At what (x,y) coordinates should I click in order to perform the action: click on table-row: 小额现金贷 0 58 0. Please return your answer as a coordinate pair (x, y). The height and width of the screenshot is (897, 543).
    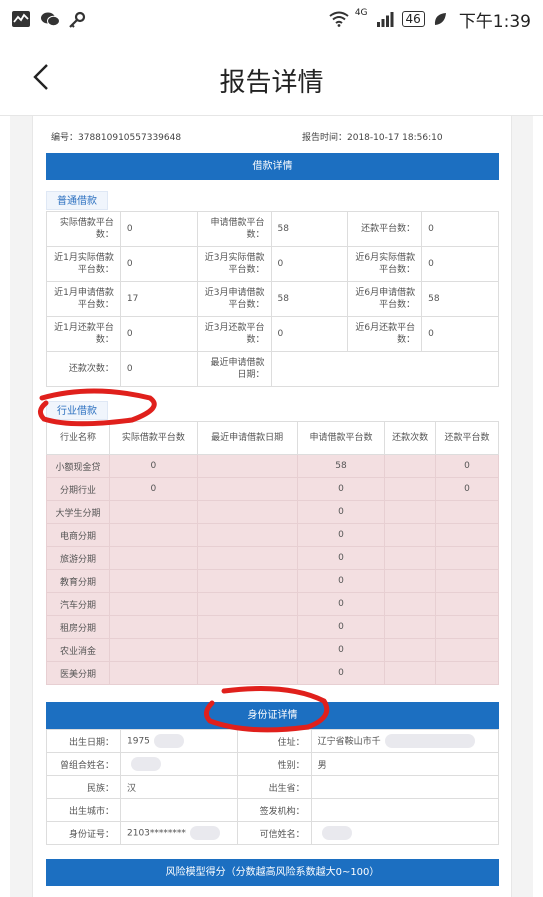
    Looking at the image, I should click on (273, 466).